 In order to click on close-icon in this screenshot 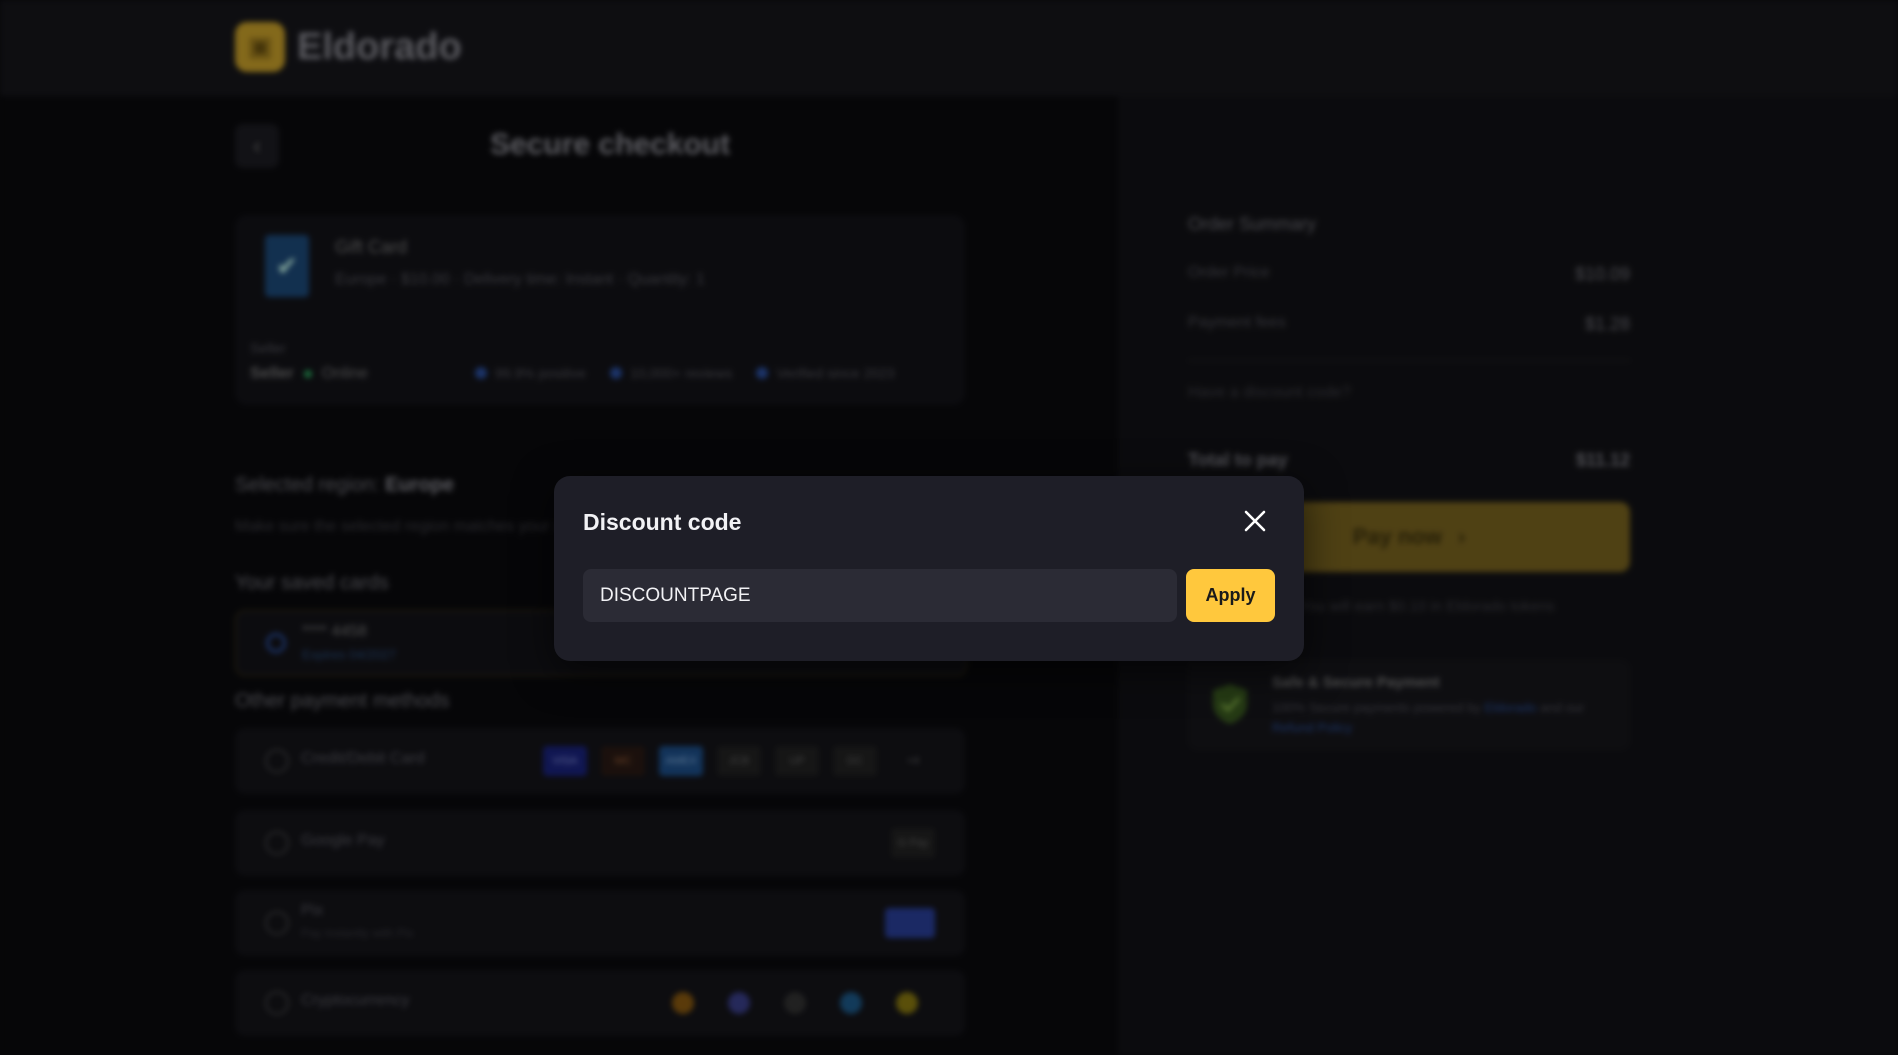, I will do `click(1255, 521)`.